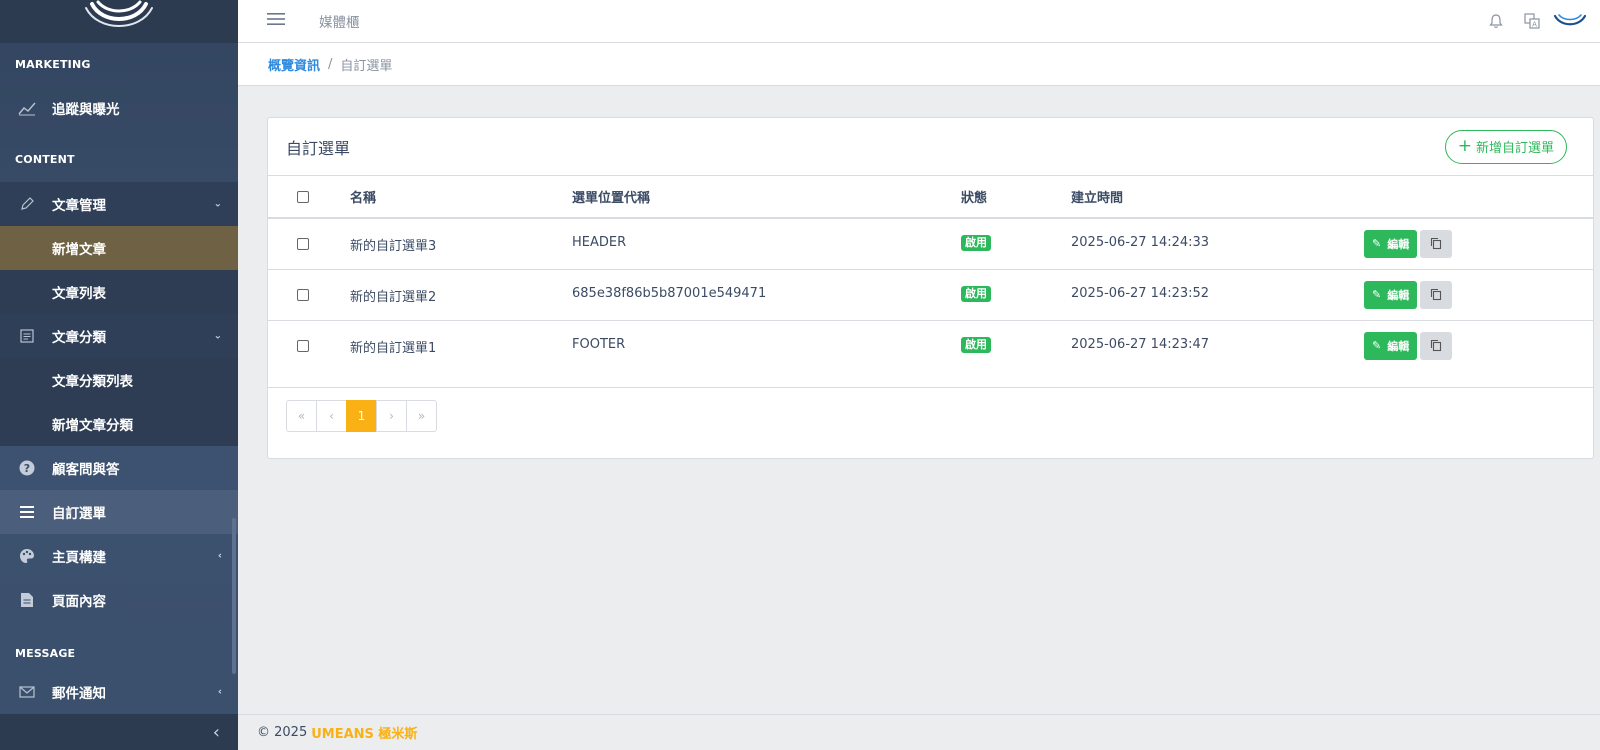 This screenshot has width=1600, height=750. What do you see at coordinates (86, 110) in the screenshot?
I see `sidebar-item-label: 追蹤與曝光` at bounding box center [86, 110].